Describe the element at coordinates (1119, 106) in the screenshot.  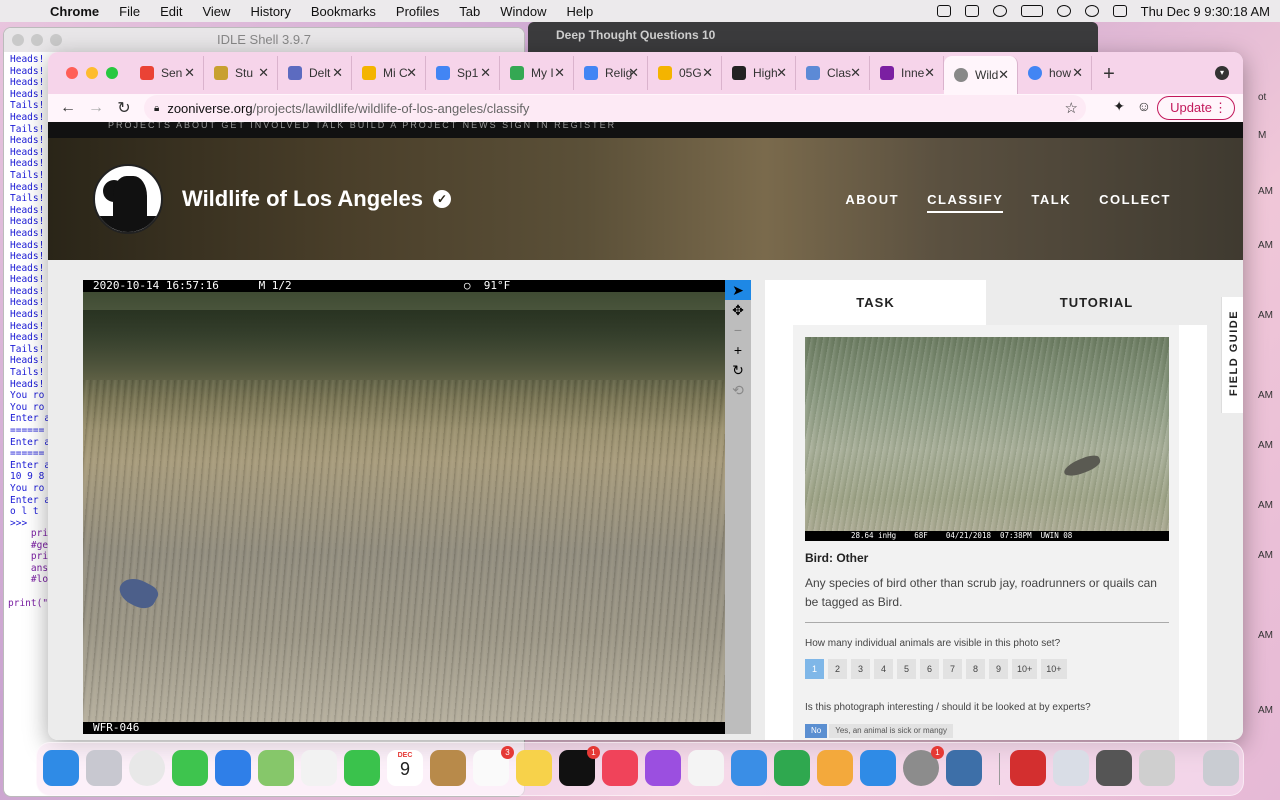
I see `extensions-puzzle-icon: ✦` at that location.